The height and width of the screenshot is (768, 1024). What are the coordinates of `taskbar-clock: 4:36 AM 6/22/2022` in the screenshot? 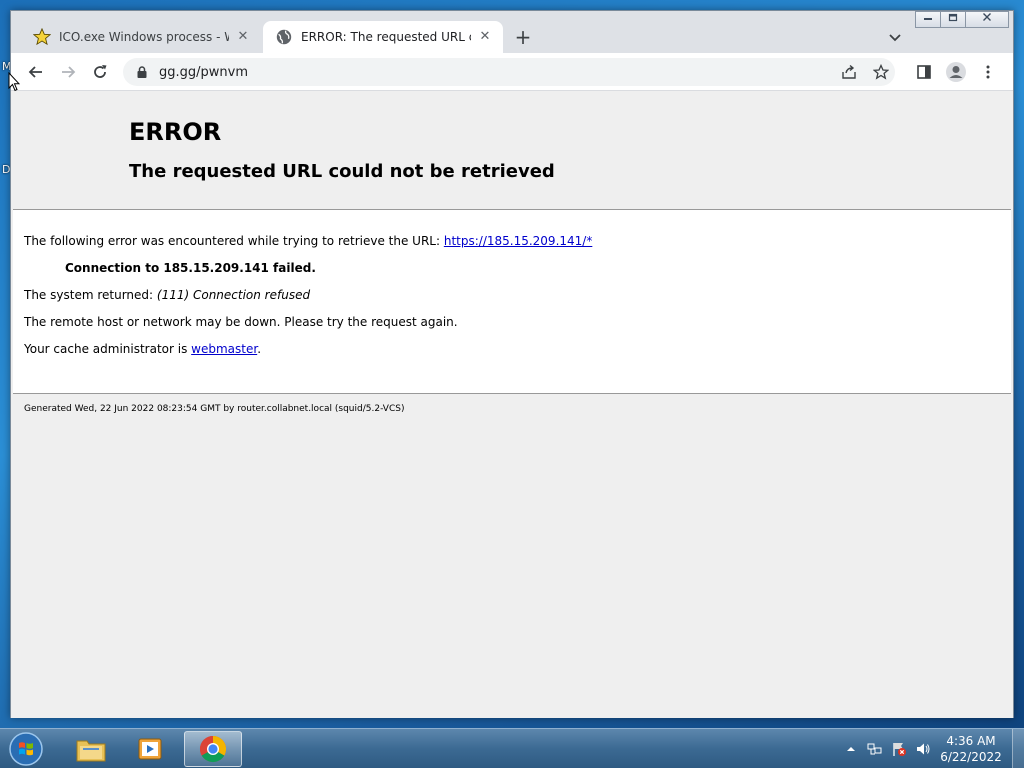 It's located at (971, 749).